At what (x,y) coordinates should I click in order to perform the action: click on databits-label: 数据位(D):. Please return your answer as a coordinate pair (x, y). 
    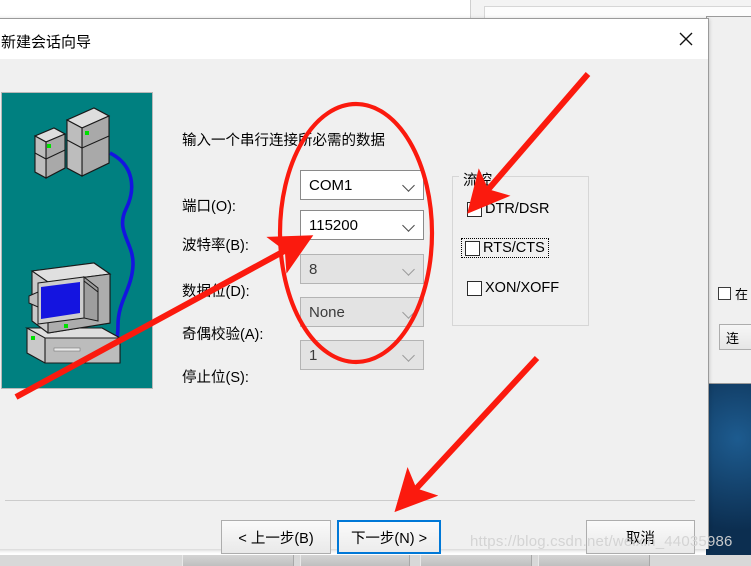
    Looking at the image, I should click on (216, 292).